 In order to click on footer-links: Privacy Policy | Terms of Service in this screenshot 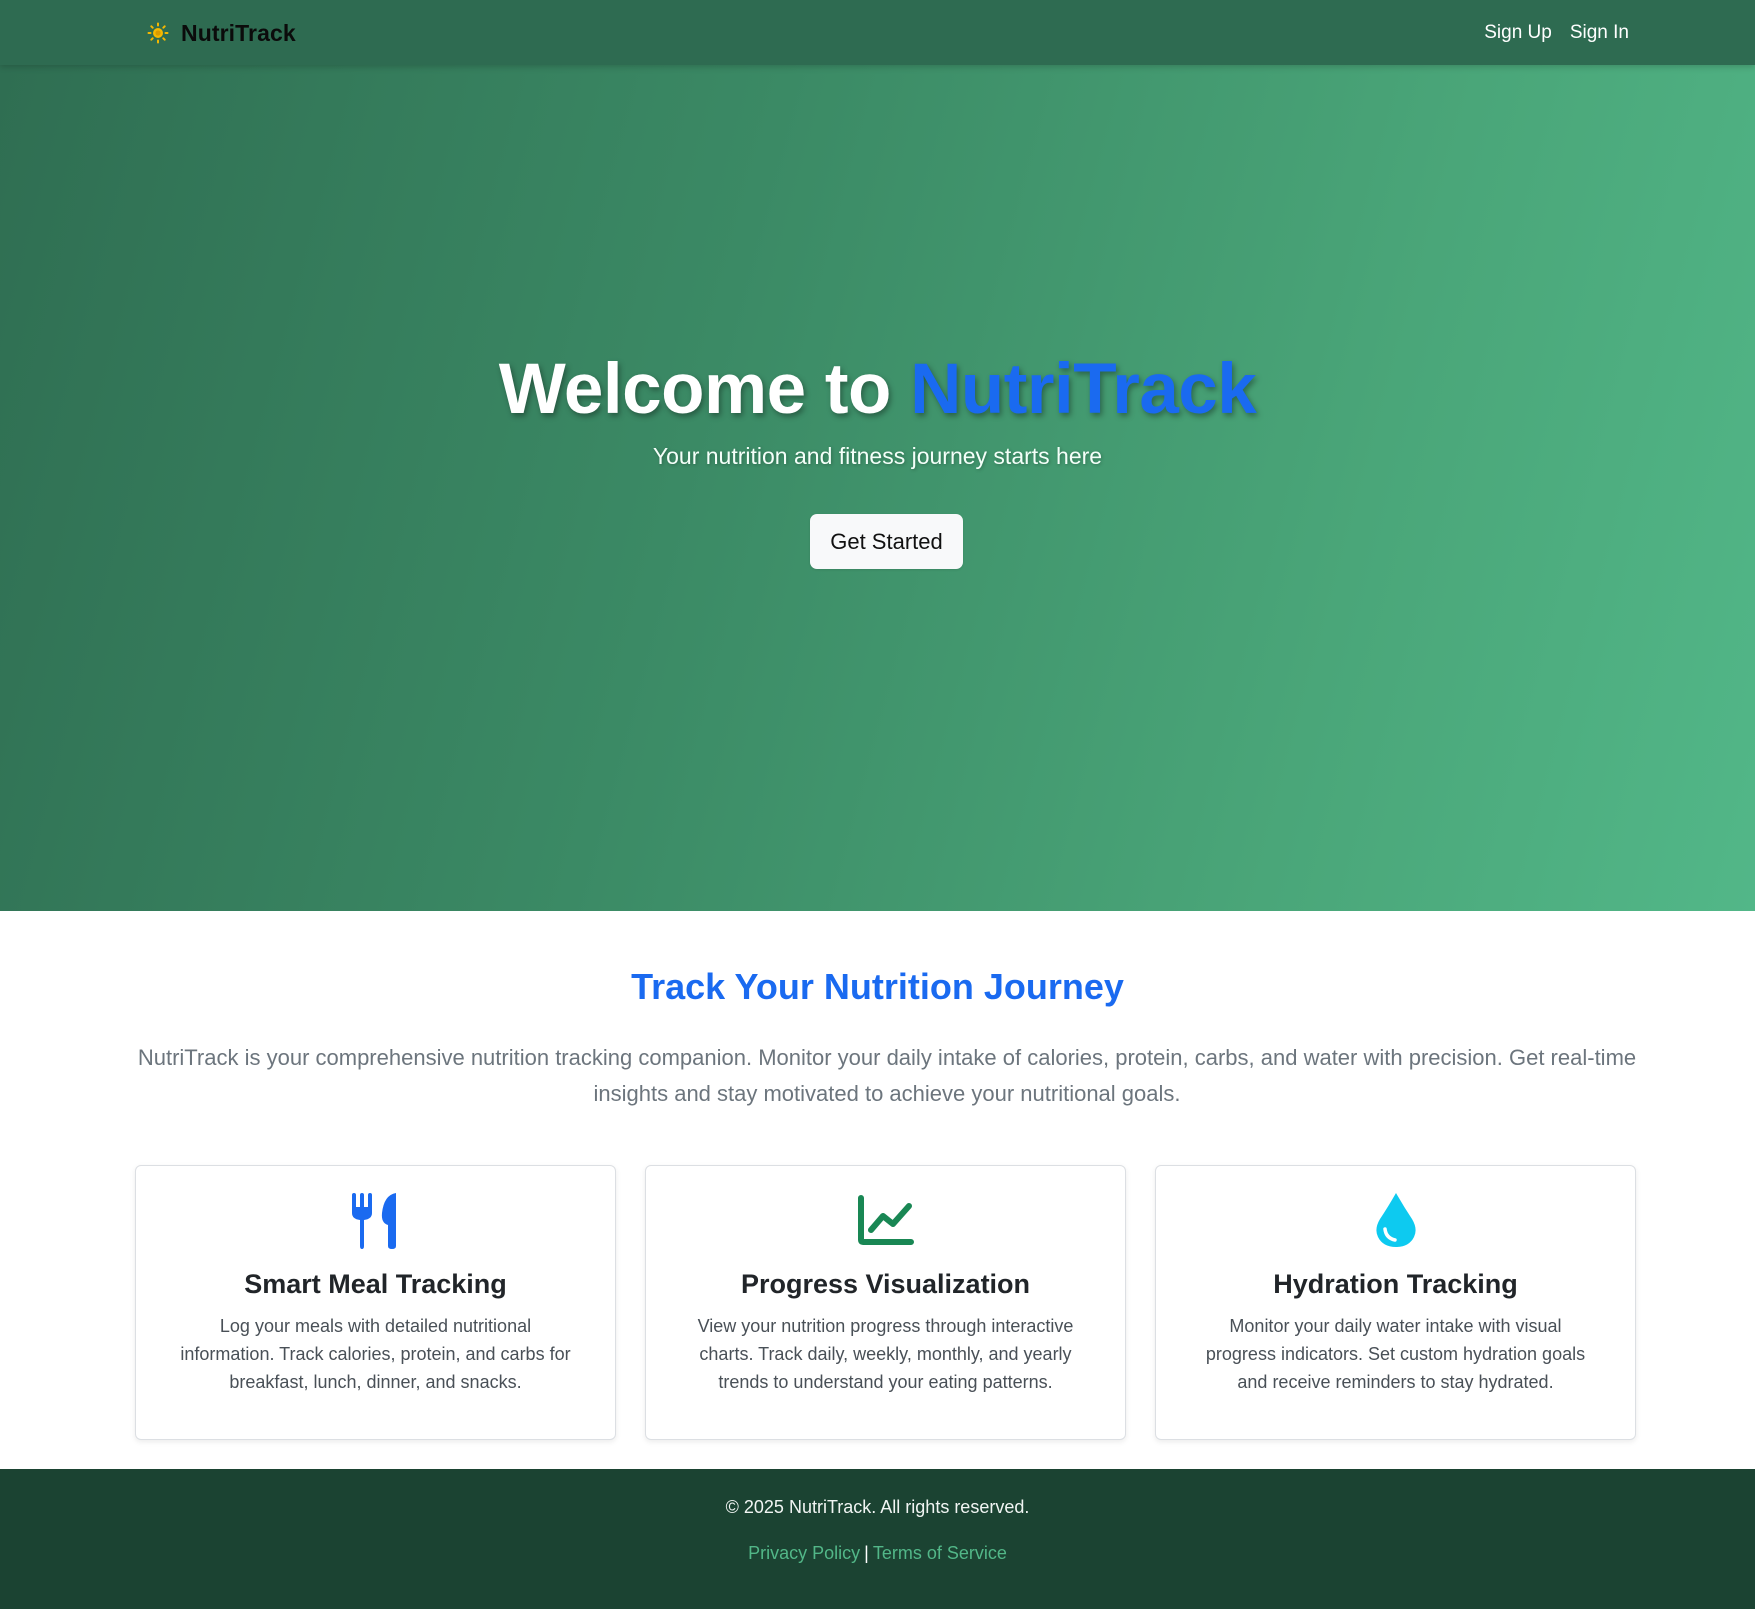, I will do `click(877, 1553)`.